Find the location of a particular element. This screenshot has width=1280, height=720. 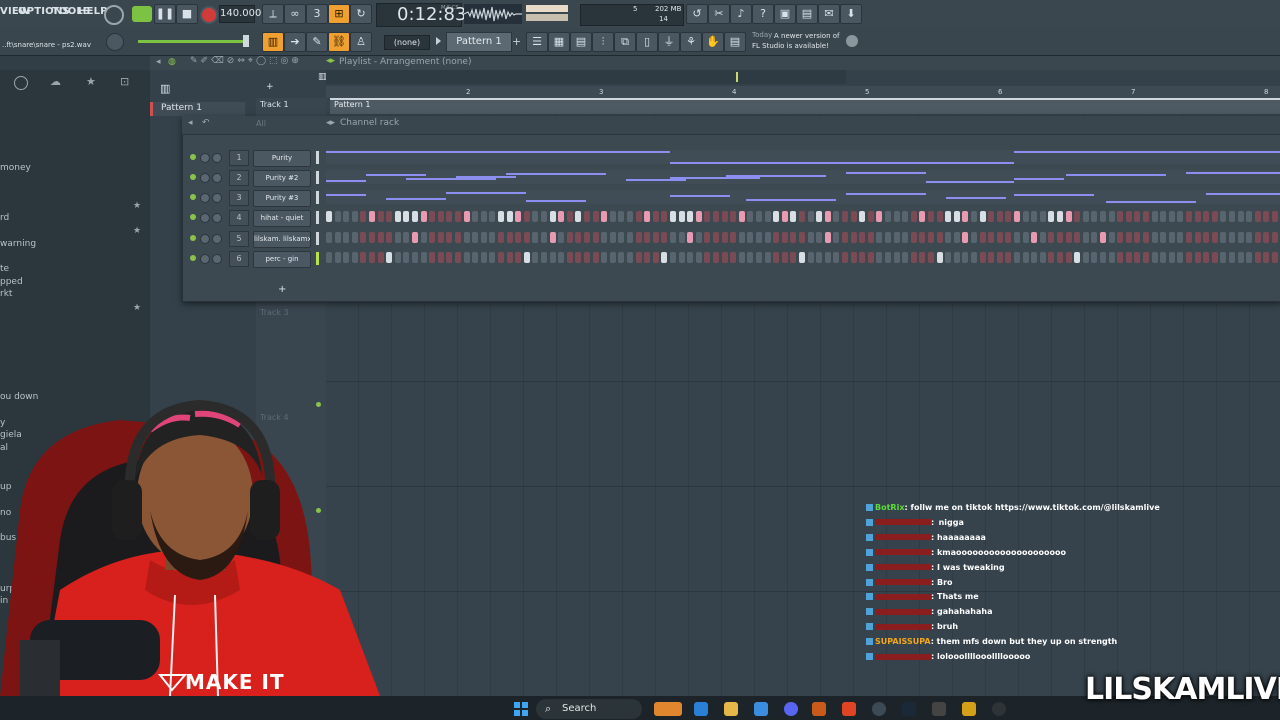

news-toggle-button: ▤ is located at coordinates (735, 42).